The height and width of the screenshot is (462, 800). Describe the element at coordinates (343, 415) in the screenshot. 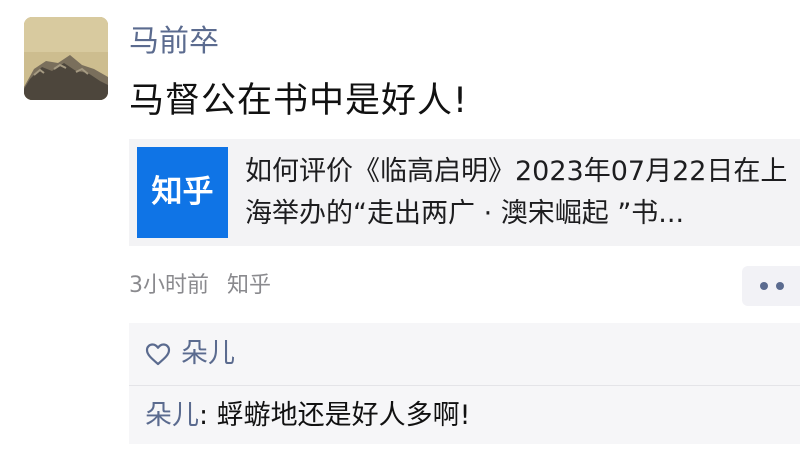

I see `comment-text: 蜉蝣地还是好人多啊!` at that location.